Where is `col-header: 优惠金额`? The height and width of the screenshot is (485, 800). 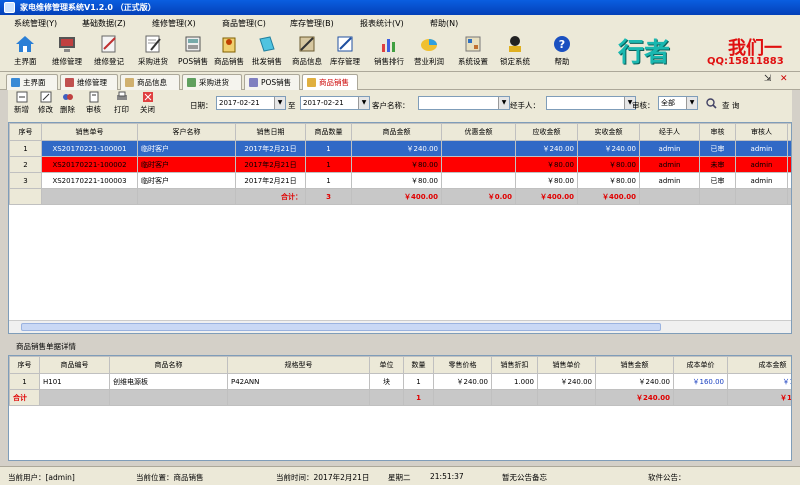 col-header: 优惠金额 is located at coordinates (478, 132).